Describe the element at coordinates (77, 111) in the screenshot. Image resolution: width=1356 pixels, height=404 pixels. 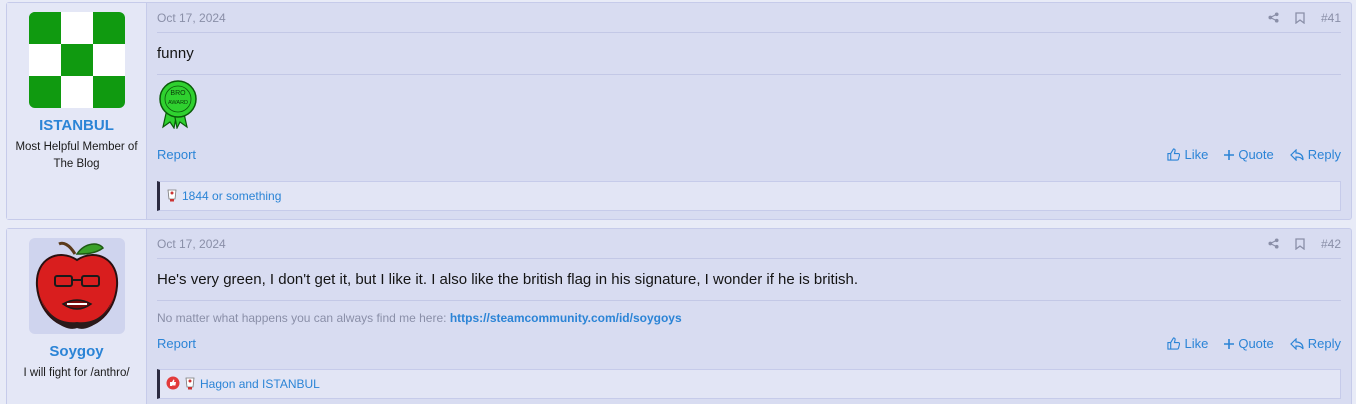
I see `user-panel: ISTANBUL Most Helpful Member of The Blog` at that location.